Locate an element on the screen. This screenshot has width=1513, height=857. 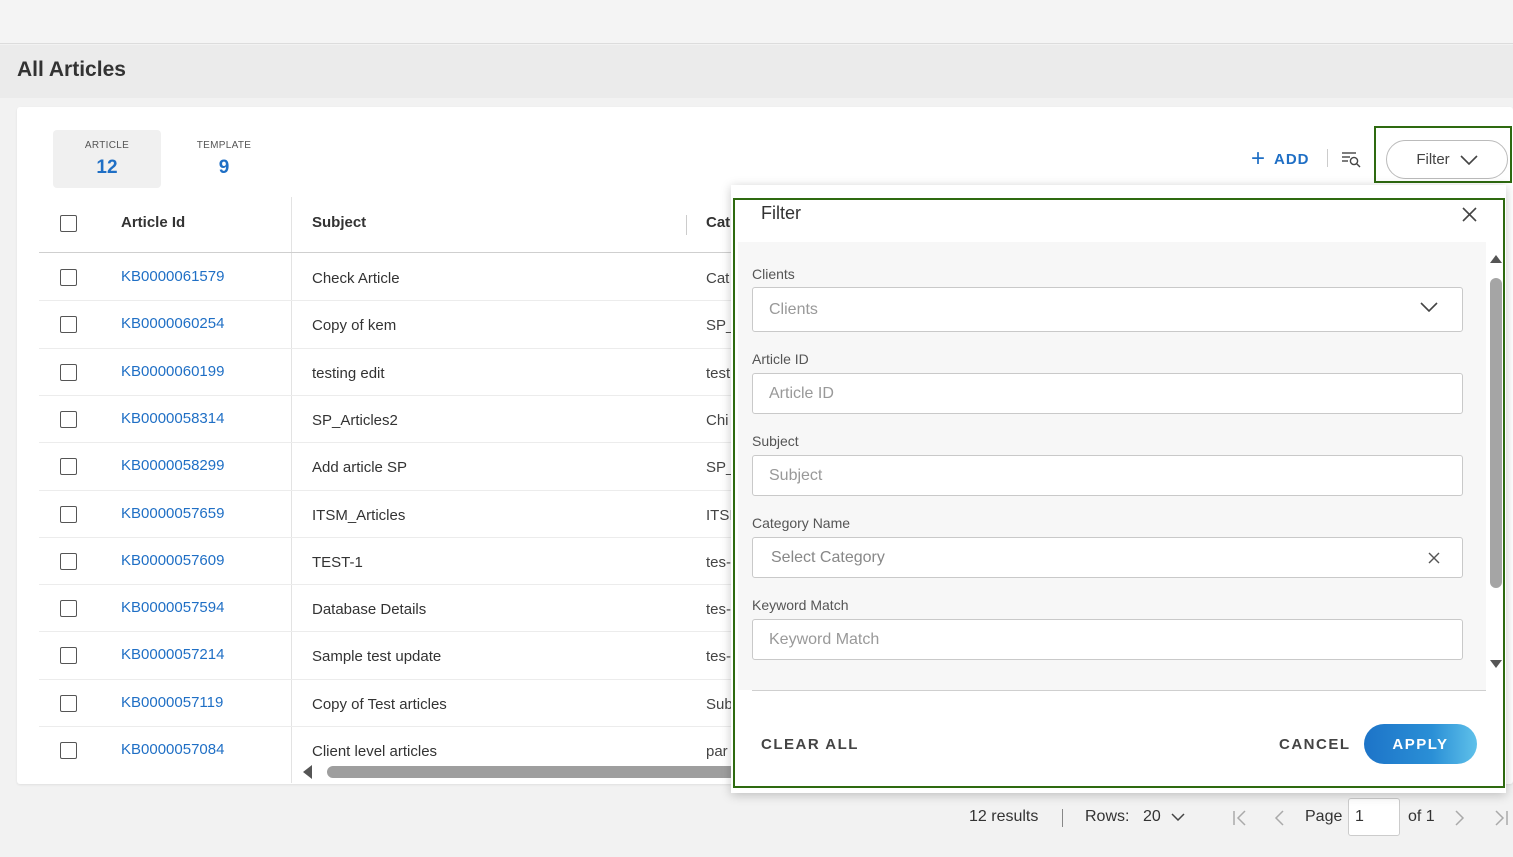
next-page-icon is located at coordinates (1460, 818).